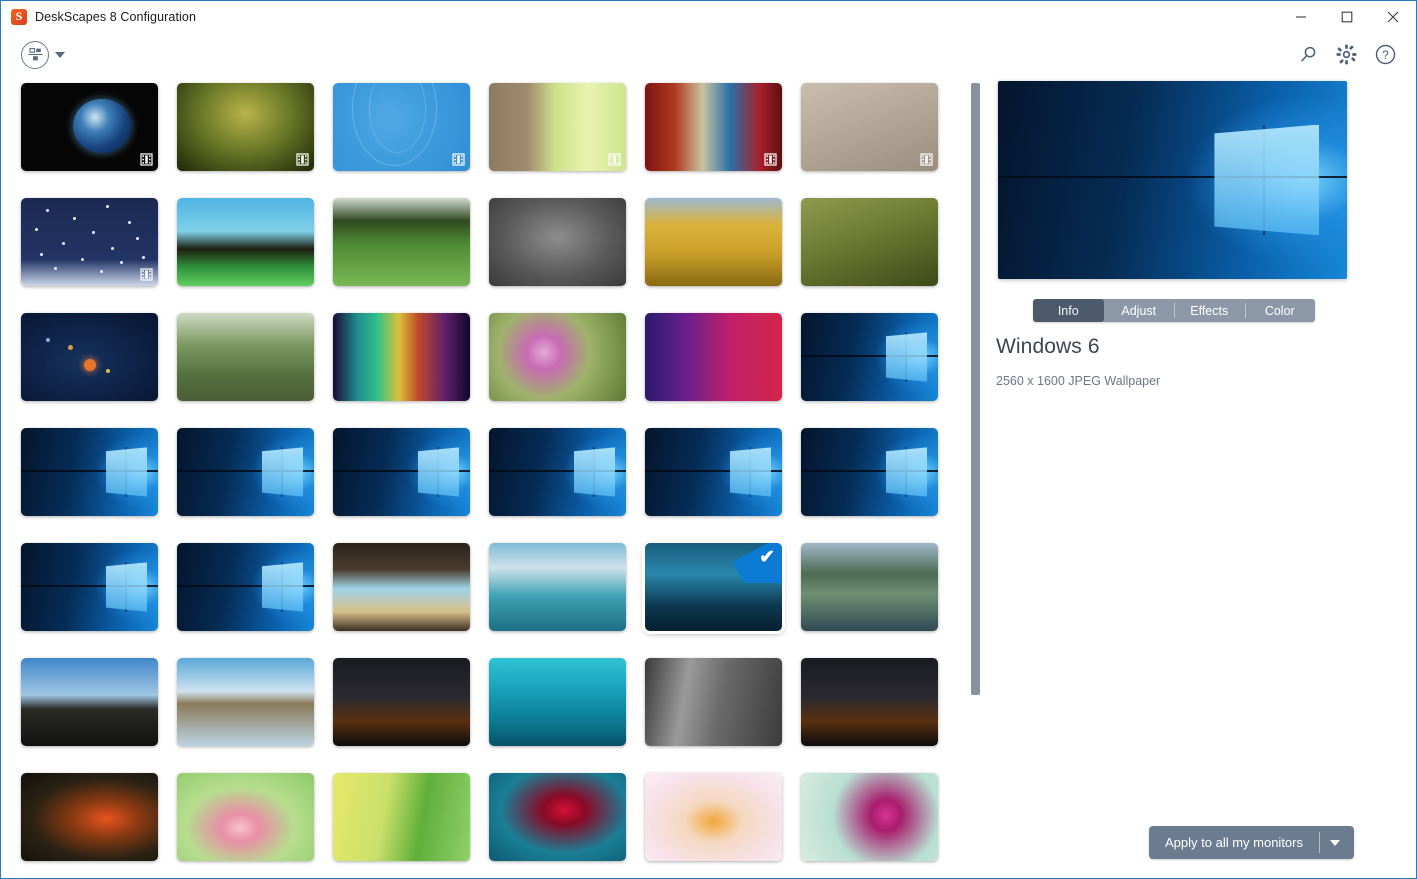 This screenshot has width=1417, height=879. Describe the element at coordinates (869, 127) in the screenshot. I see `thumb-sand-dream` at that location.